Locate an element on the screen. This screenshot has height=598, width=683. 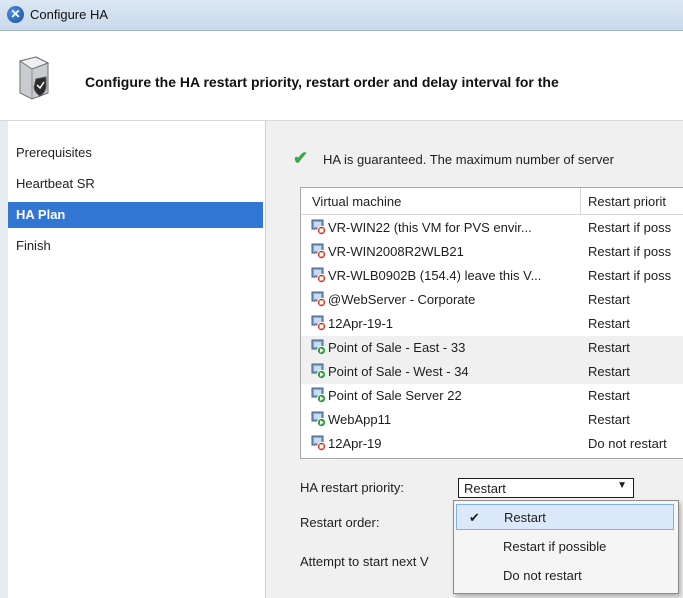
server-shield-icon is located at coordinates (34, 78).